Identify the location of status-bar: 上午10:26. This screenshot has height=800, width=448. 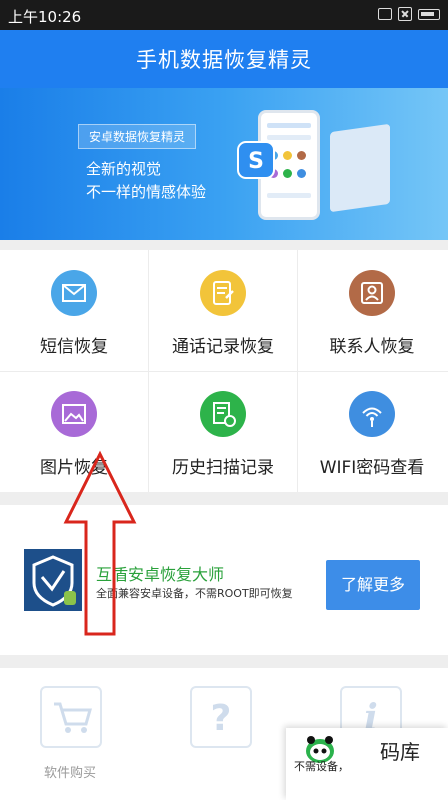
(224, 15).